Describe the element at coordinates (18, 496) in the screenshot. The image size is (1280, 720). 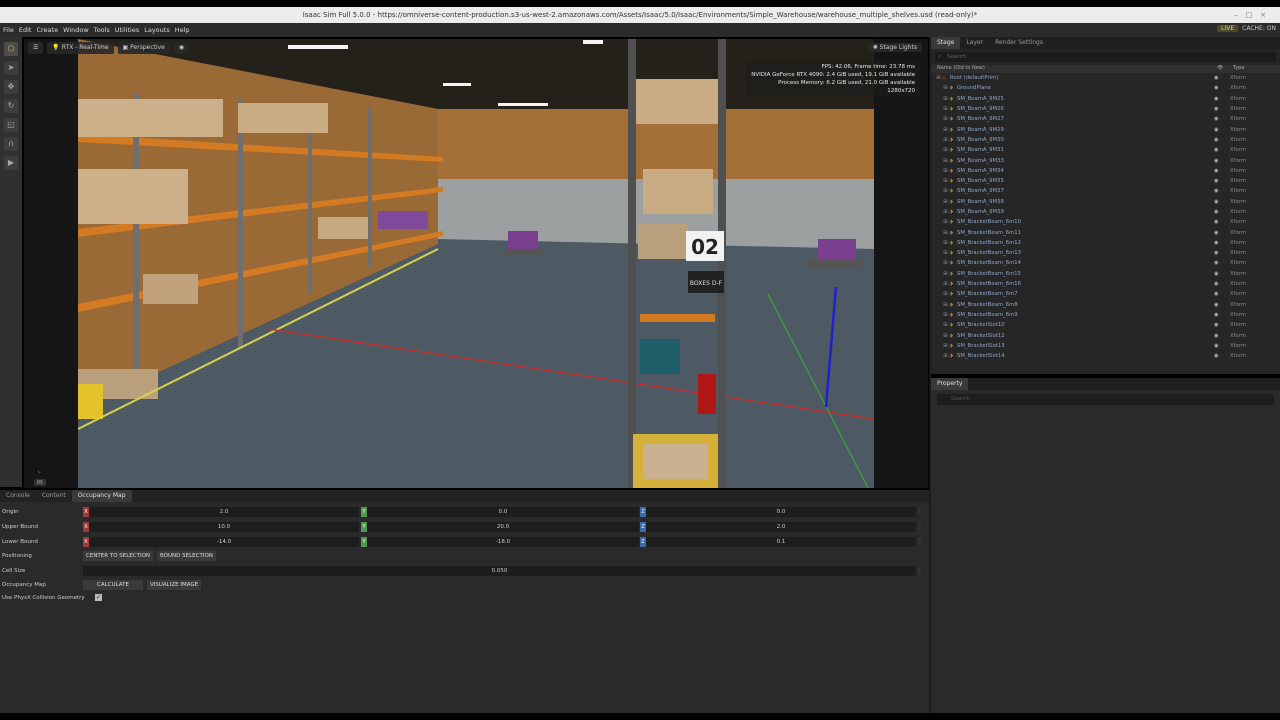
I see `tab-console: Console` at that location.